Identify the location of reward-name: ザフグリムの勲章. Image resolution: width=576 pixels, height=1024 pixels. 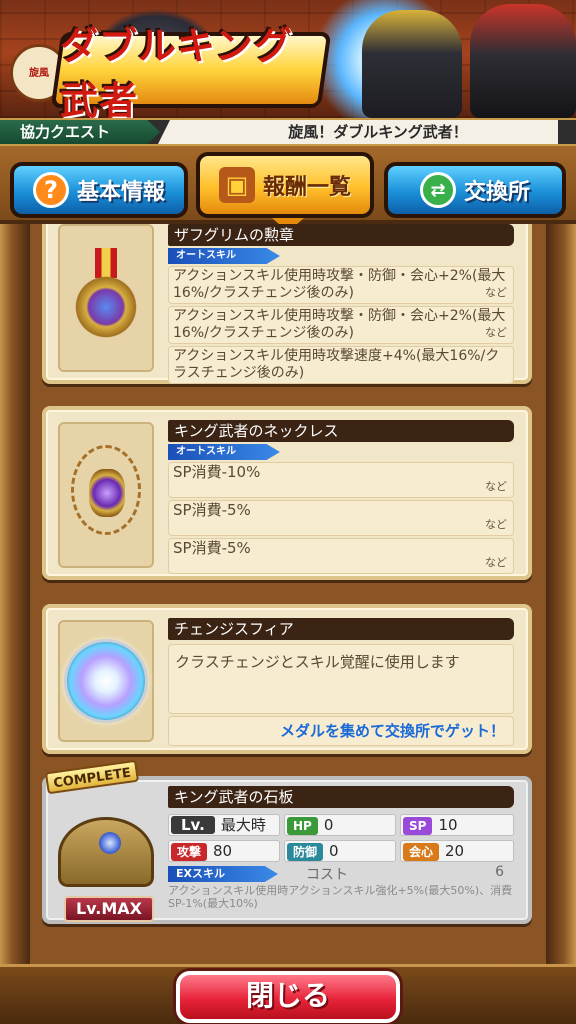
(341, 235).